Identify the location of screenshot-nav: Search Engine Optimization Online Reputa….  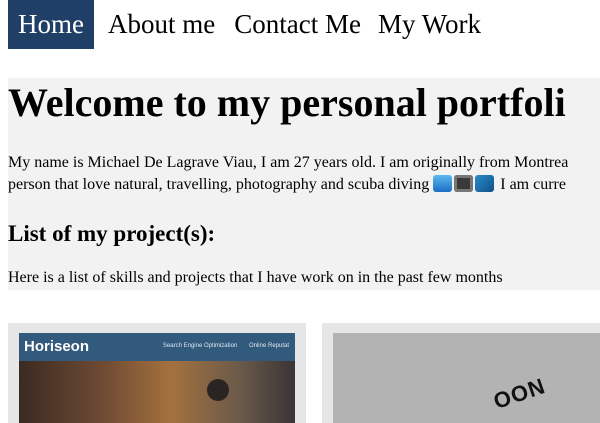
(221, 346).